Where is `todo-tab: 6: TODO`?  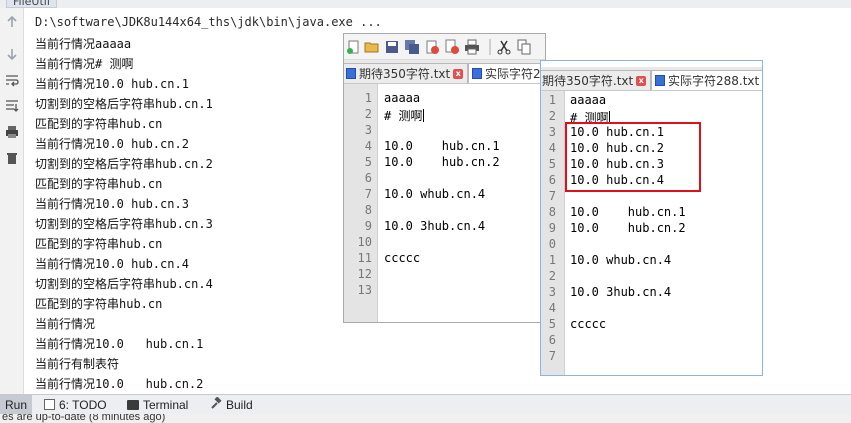
todo-tab: 6: TODO is located at coordinates (75, 404).